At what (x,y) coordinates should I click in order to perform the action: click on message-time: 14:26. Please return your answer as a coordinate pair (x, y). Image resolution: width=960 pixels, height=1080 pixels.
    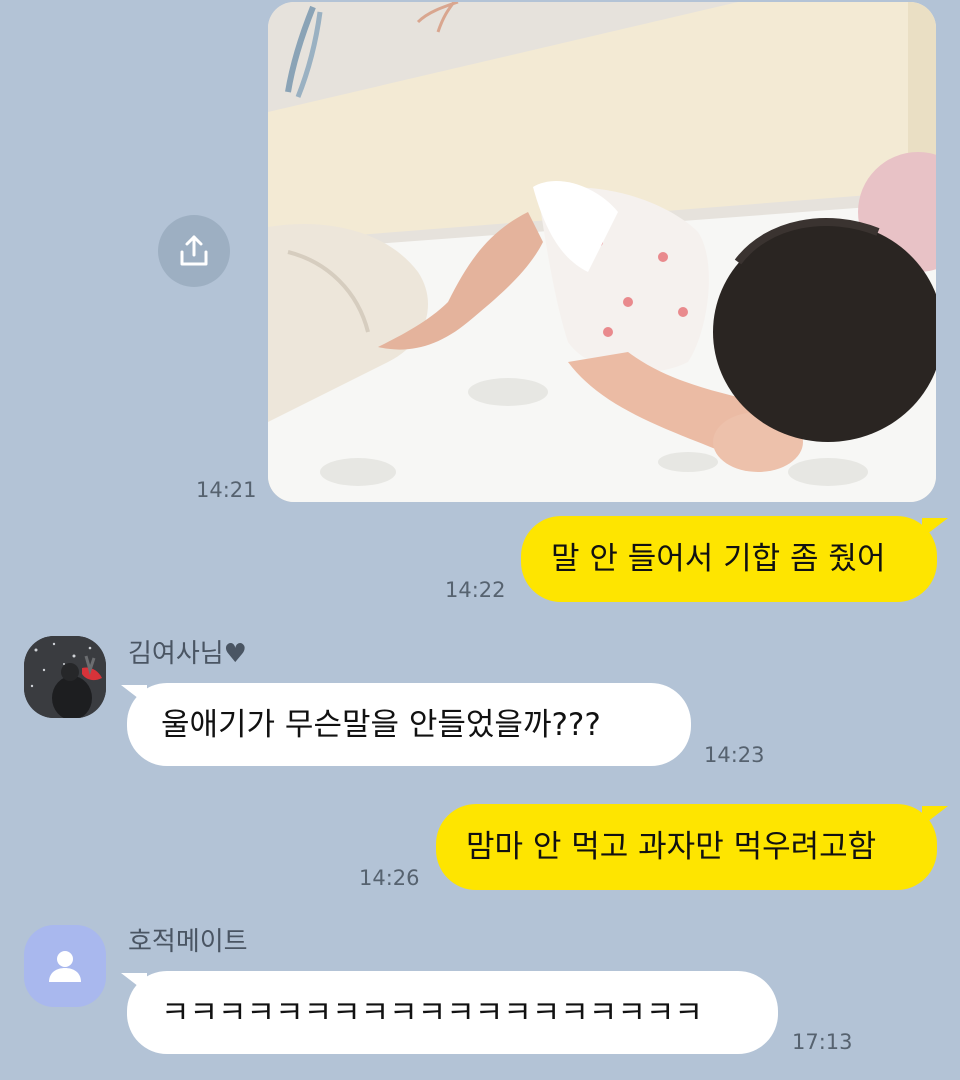
    Looking at the image, I should click on (389, 878).